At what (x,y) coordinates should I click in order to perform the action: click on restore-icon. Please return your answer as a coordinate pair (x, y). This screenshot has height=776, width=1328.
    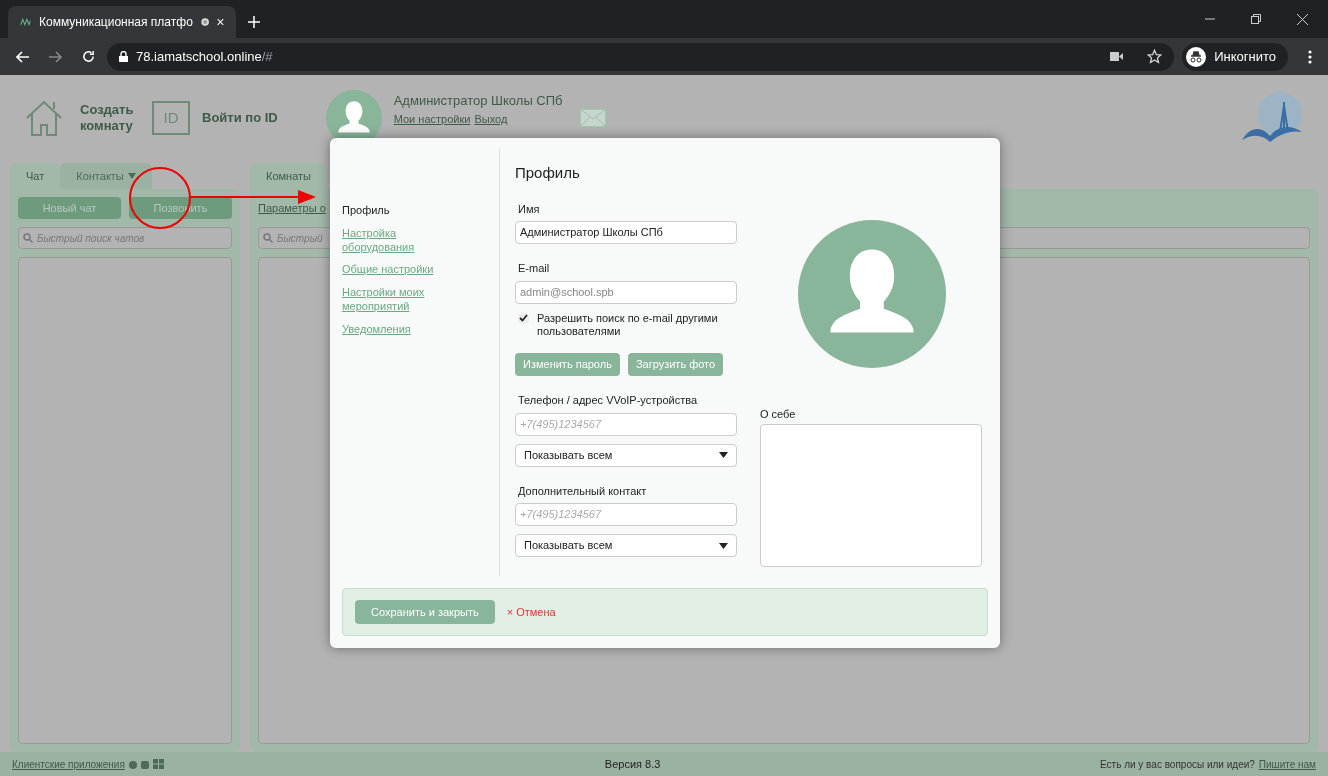
    Looking at the image, I should click on (1256, 19).